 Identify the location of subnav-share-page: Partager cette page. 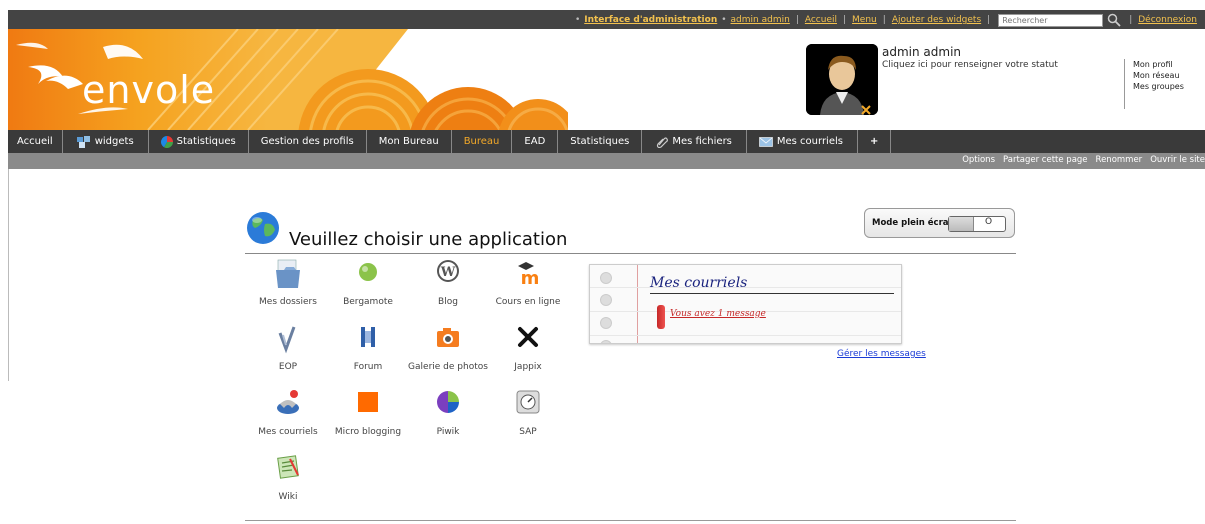
(1045, 160).